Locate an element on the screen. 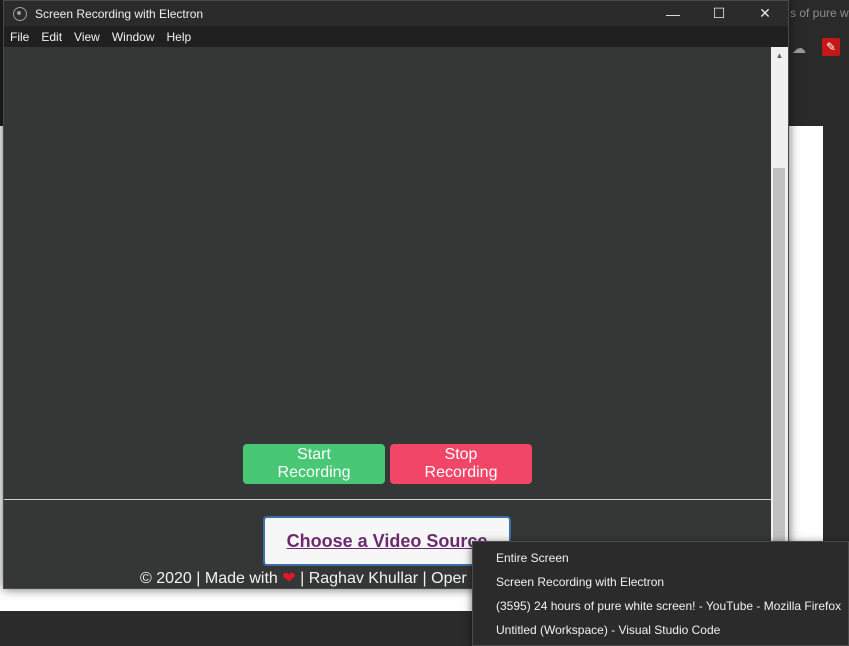 The image size is (849, 646). menu-edit: Edit is located at coordinates (51, 37).